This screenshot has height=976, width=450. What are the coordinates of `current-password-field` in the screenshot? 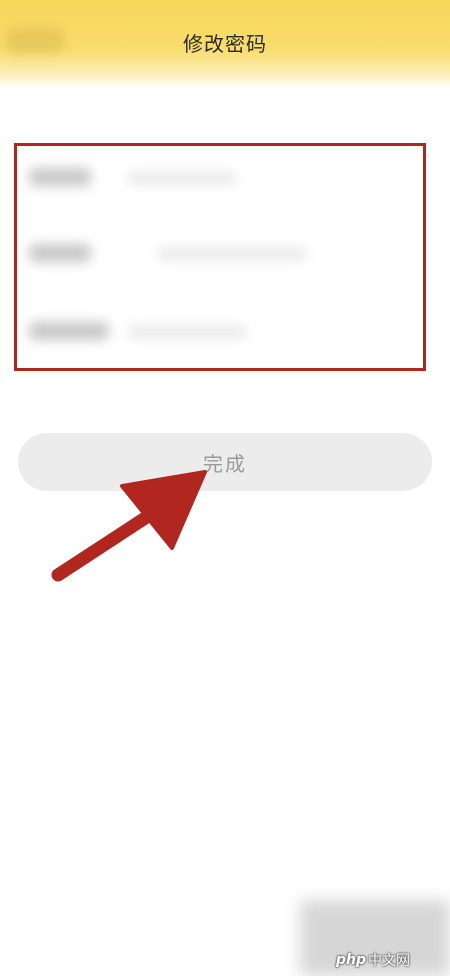 It's located at (182, 178).